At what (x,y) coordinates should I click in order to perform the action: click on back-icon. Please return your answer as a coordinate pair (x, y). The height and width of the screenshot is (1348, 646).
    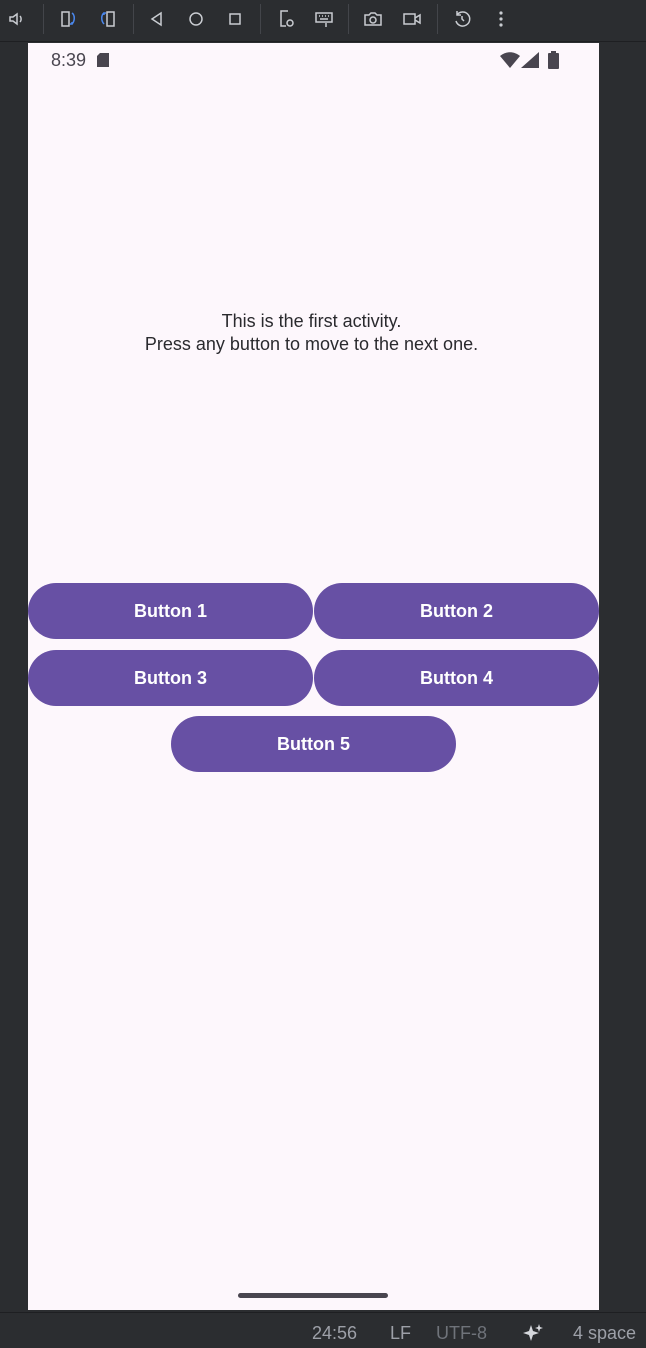
    Looking at the image, I should click on (157, 19).